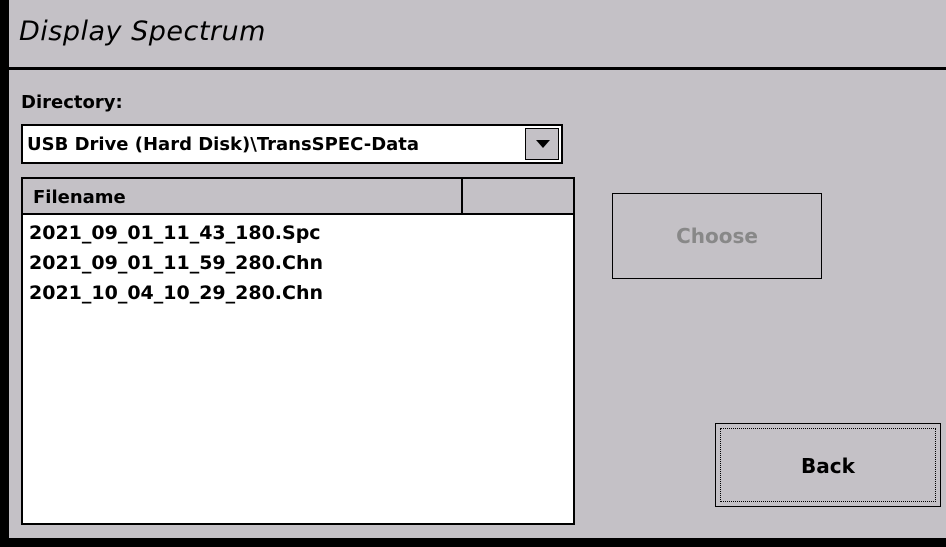  What do you see at coordinates (142, 31) in the screenshot?
I see `window-title: Display Spectrum` at bounding box center [142, 31].